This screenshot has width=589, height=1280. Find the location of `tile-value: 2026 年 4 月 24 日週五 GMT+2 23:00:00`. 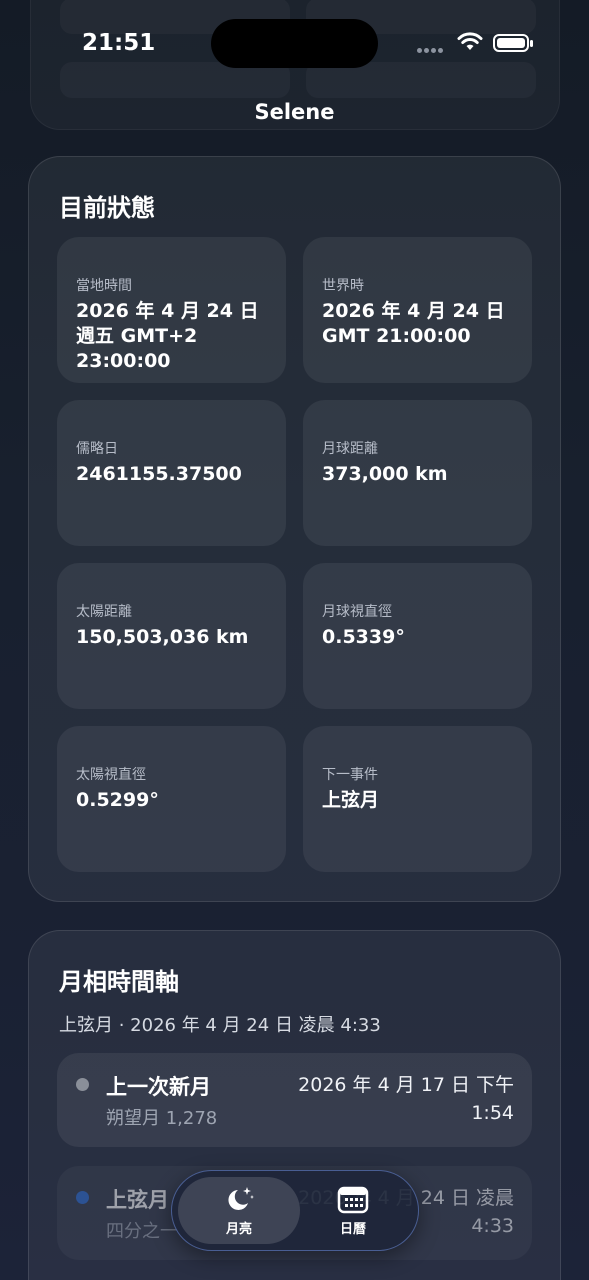

tile-value: 2026 年 4 月 24 日週五 GMT+2 23:00:00 is located at coordinates (167, 336).